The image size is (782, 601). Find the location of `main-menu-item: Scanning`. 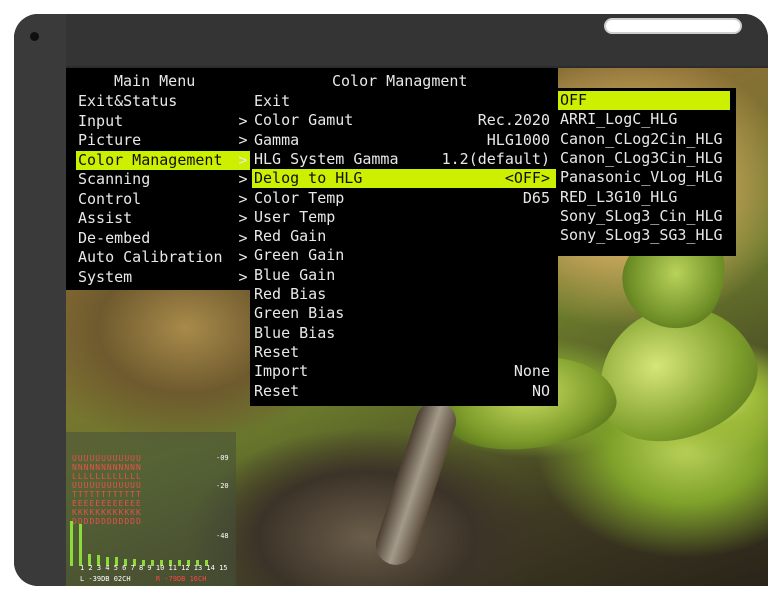

main-menu-item: Scanning is located at coordinates (158, 179).